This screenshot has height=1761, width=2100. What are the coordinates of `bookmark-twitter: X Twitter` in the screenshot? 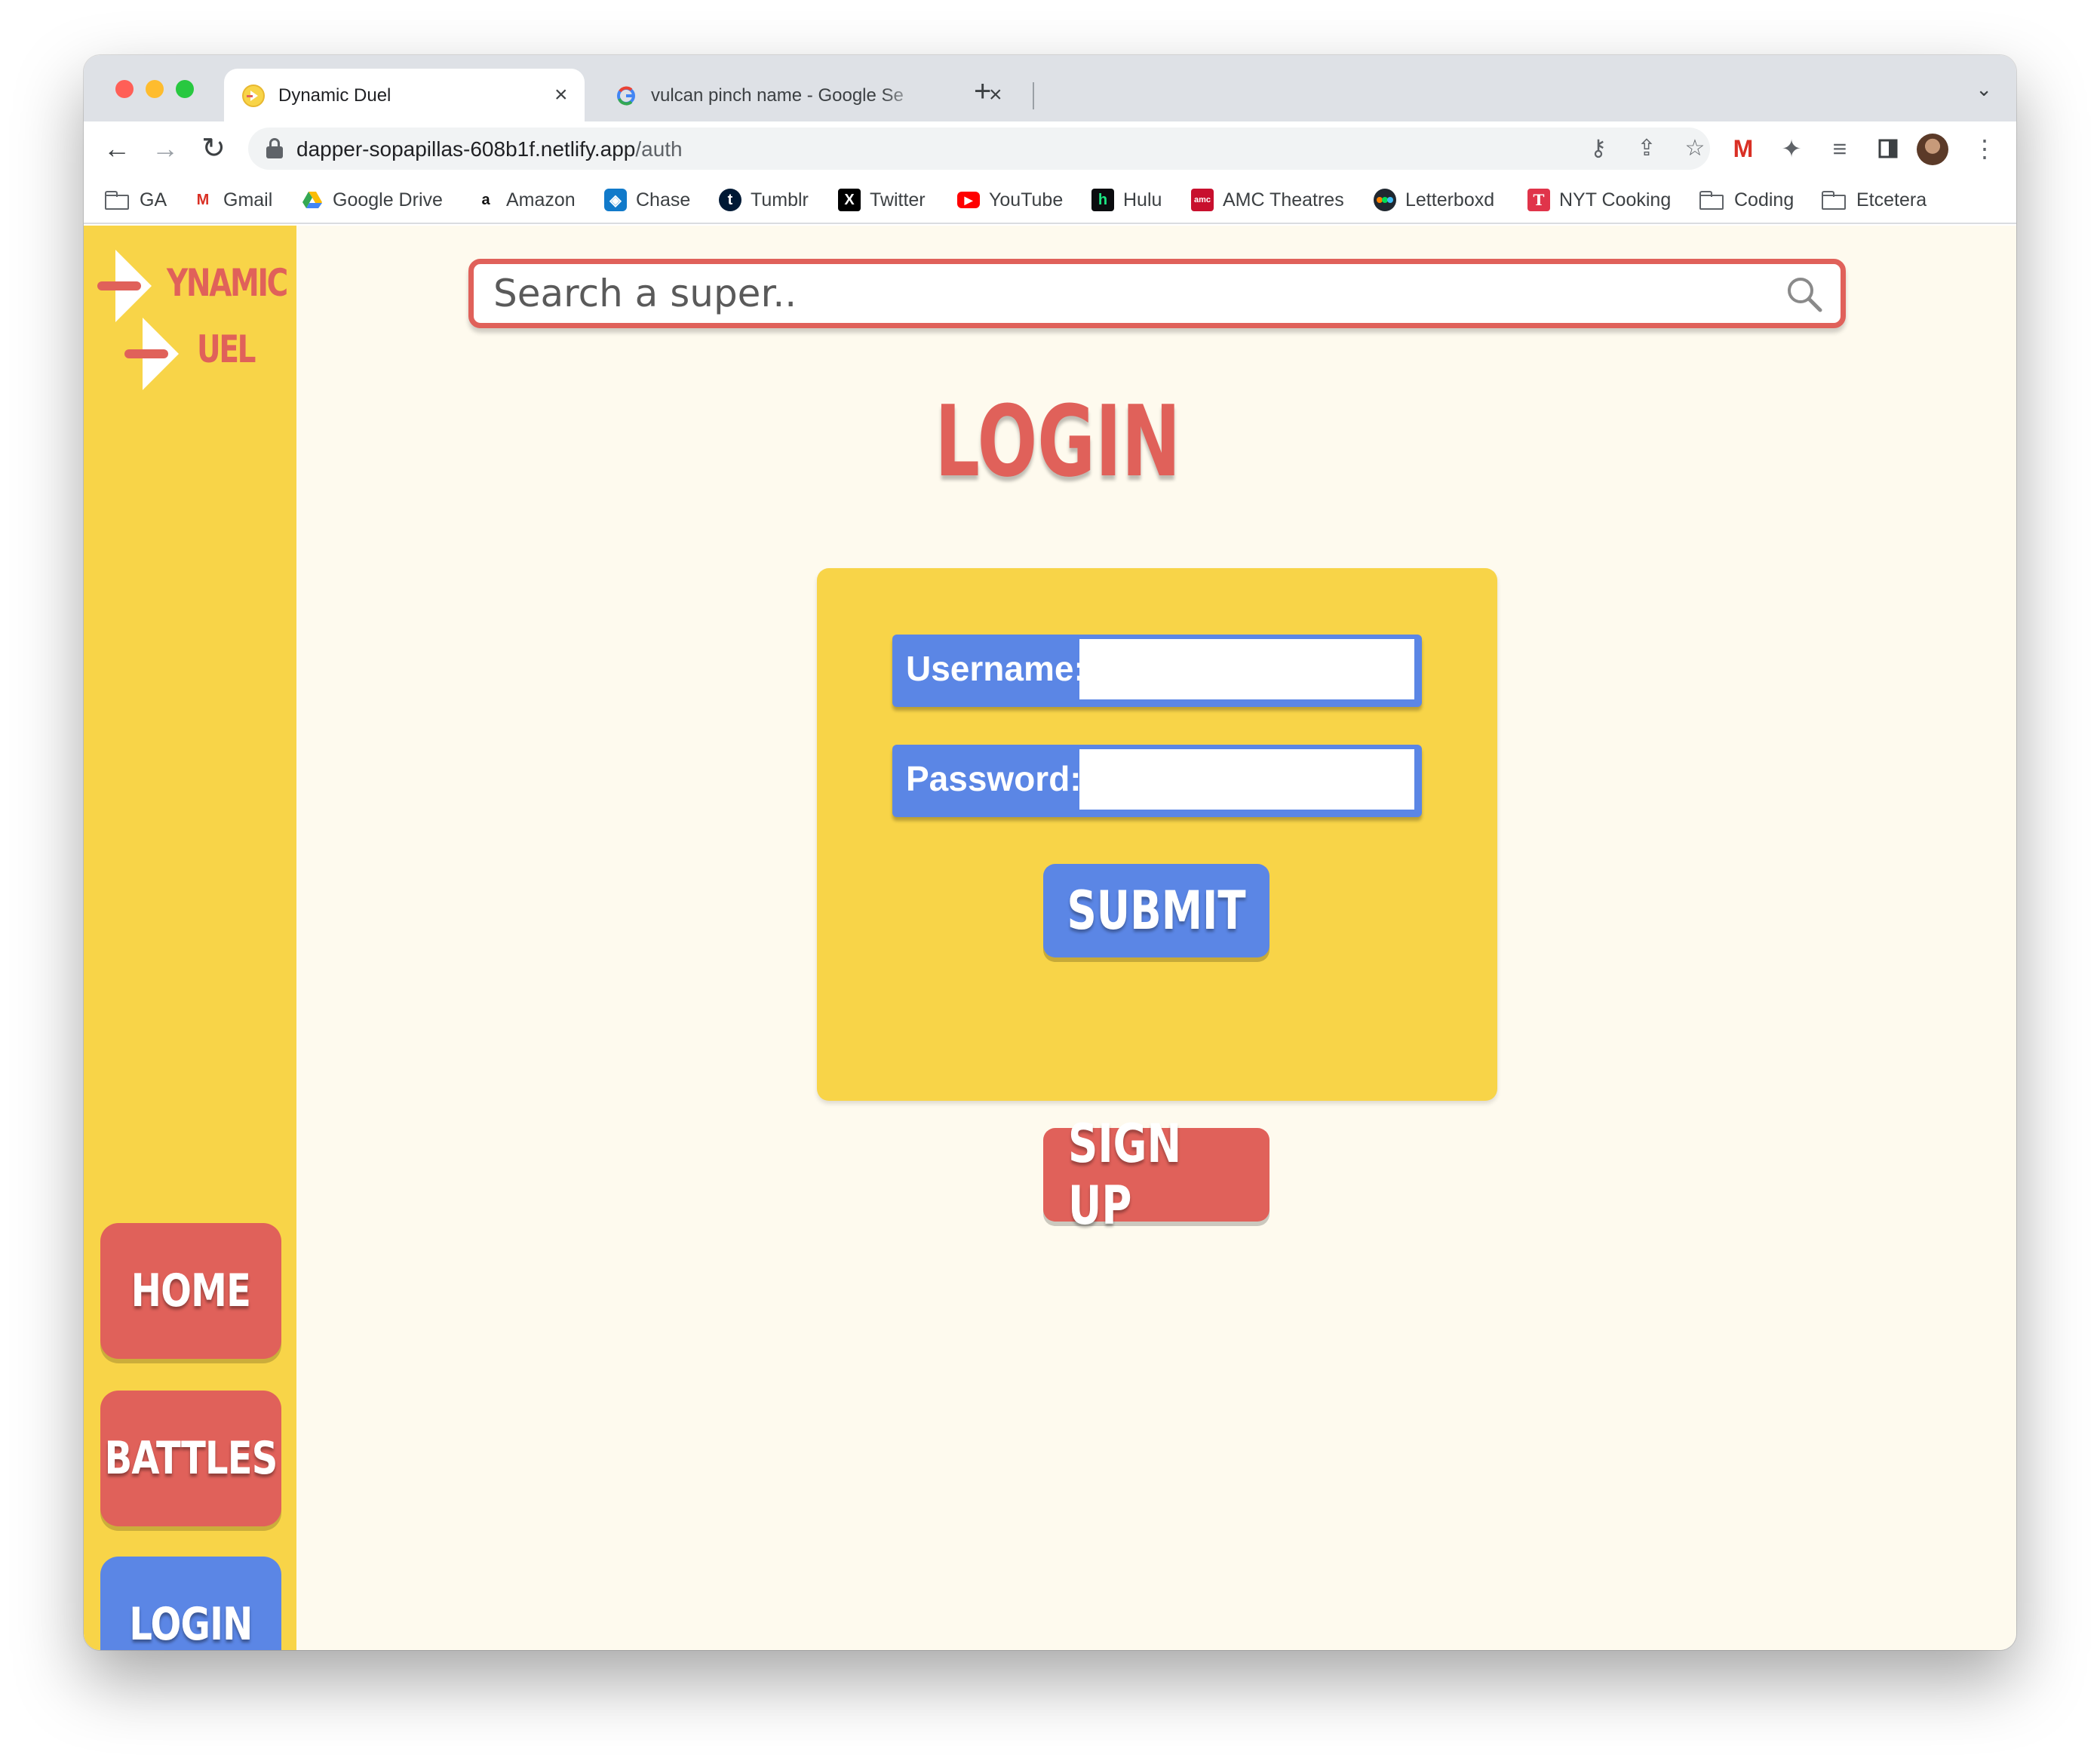 It's located at (882, 200).